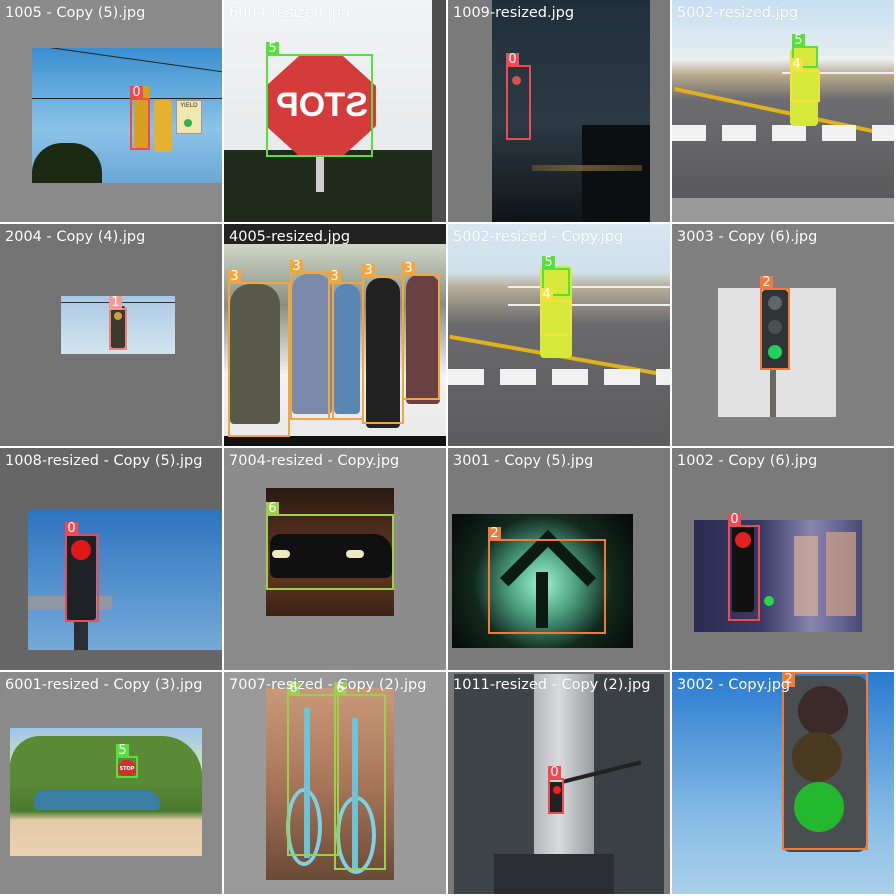 This screenshot has width=896, height=896. I want to click on yield-sign-text: YIELD, so click(189, 105).